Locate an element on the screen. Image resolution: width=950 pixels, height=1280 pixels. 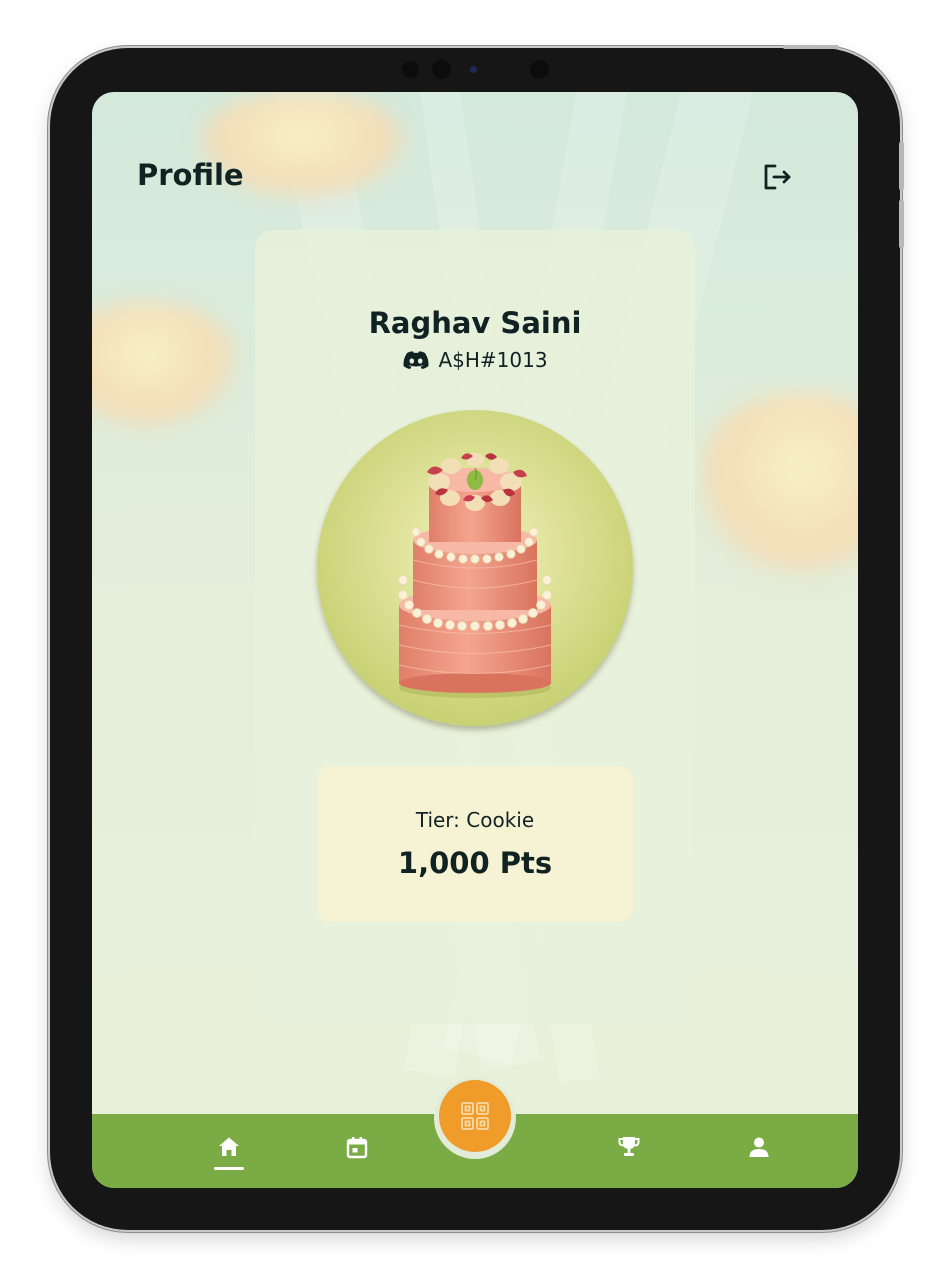
logout-icon is located at coordinates (777, 177).